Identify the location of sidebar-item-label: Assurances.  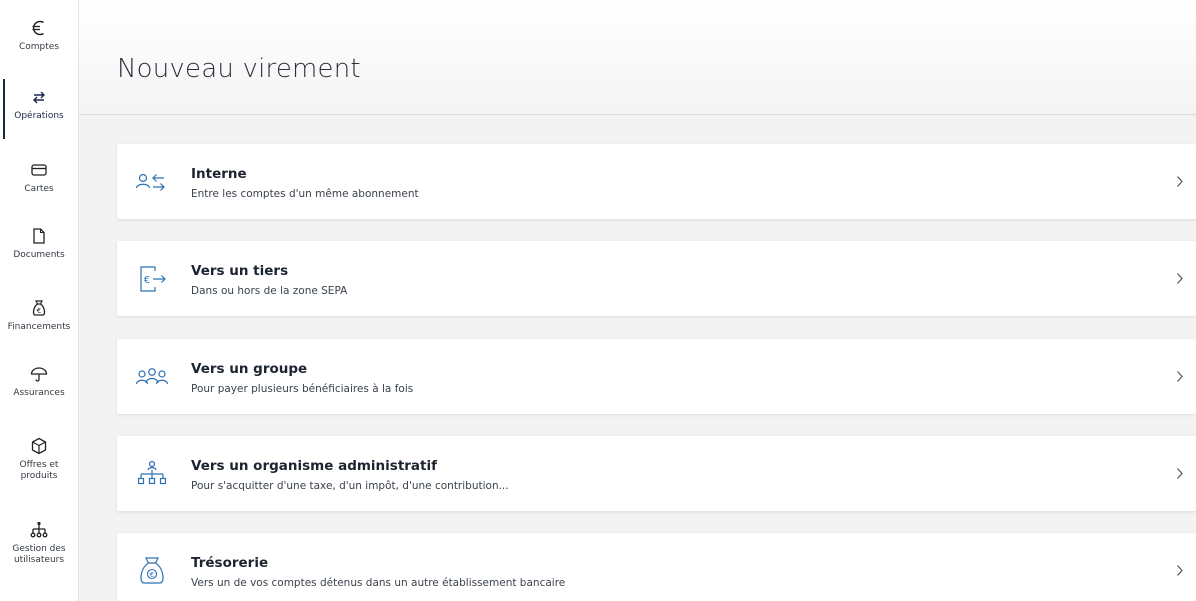
(39, 393).